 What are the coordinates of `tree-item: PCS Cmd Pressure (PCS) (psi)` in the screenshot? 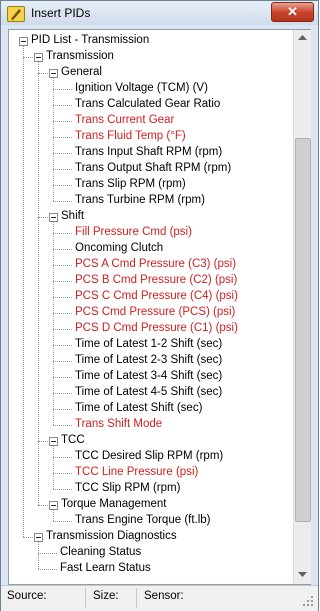 It's located at (150, 313).